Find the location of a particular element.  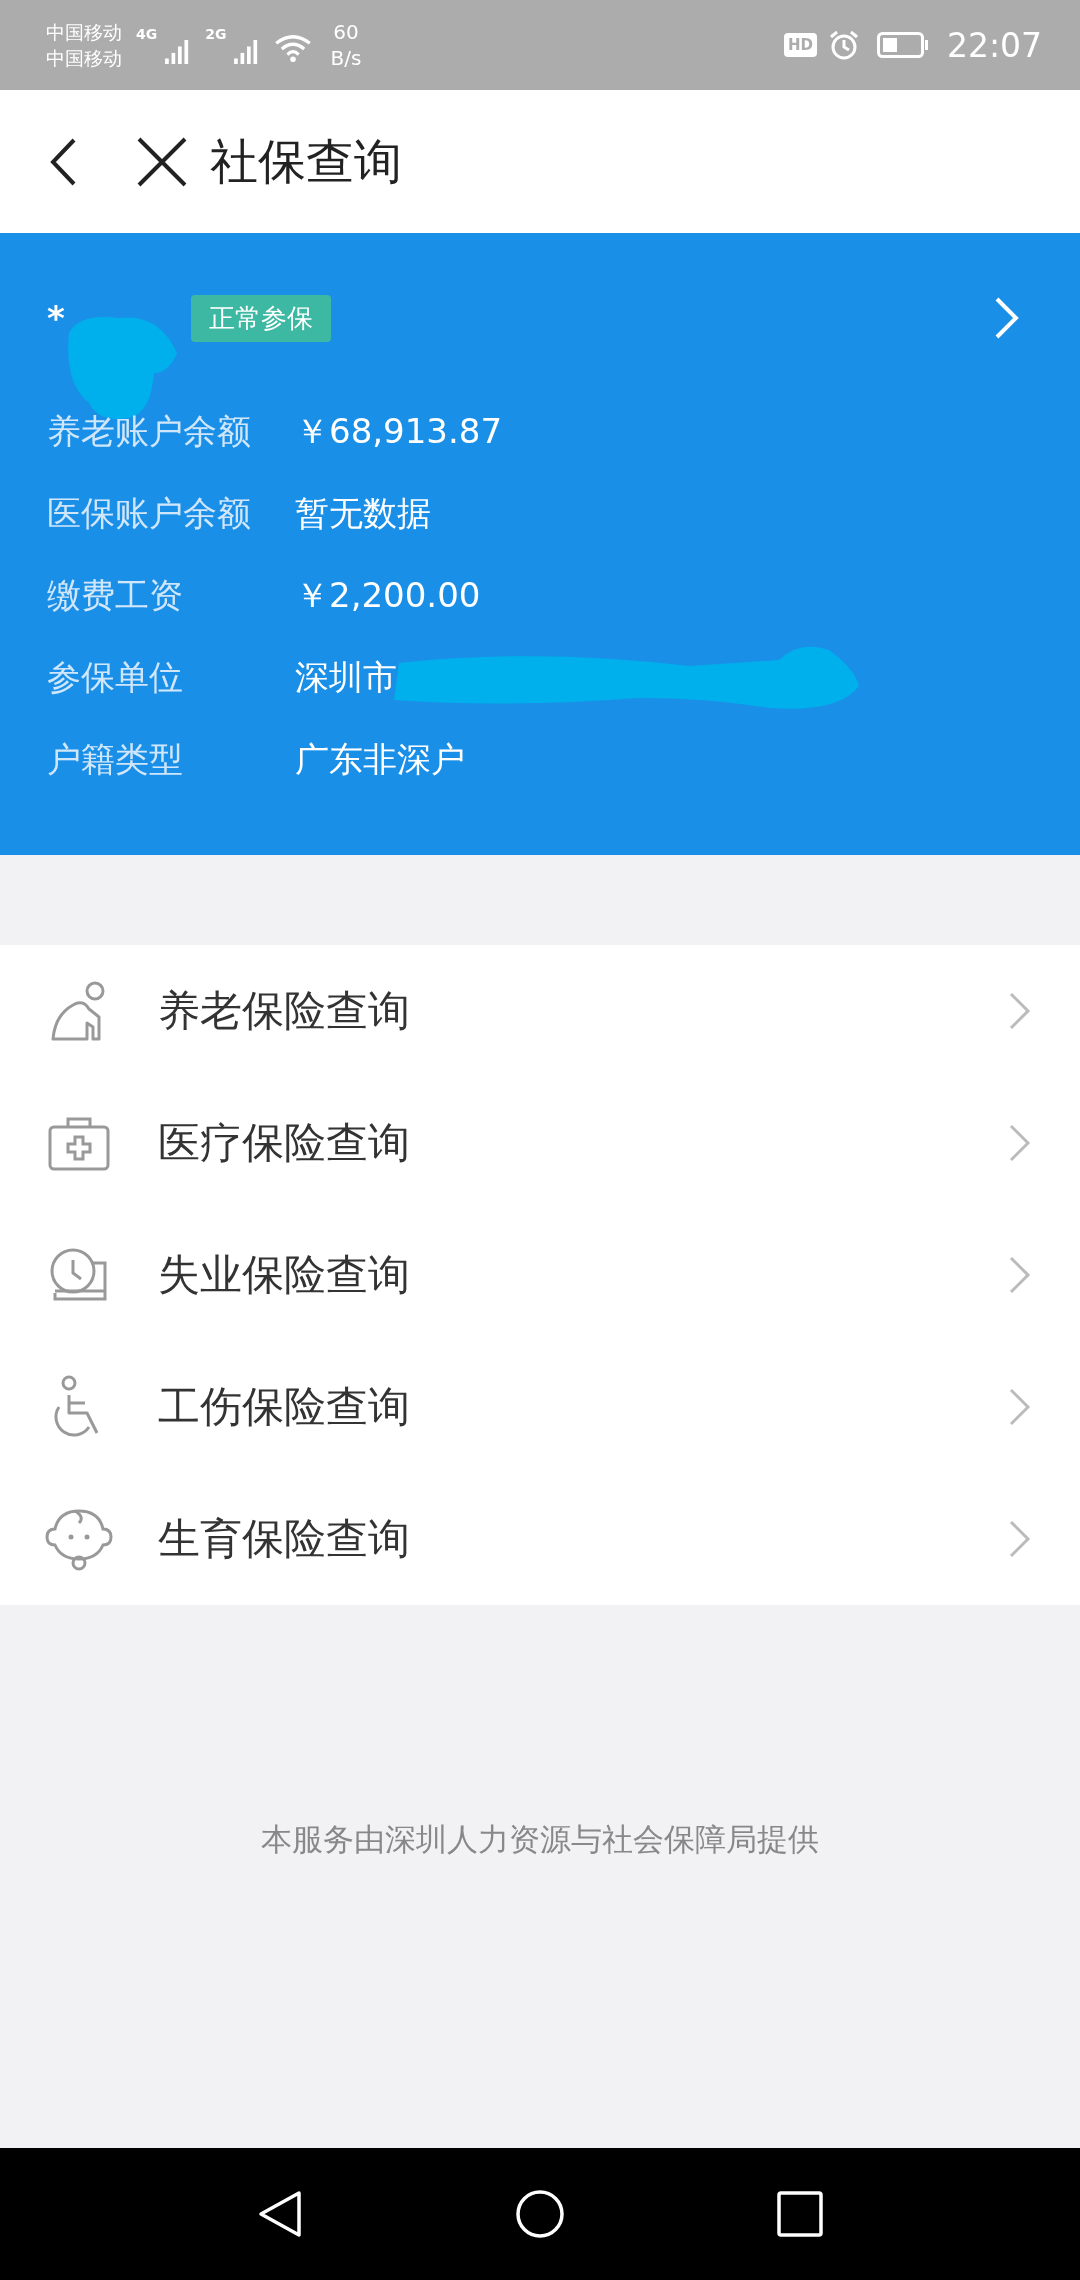

field-label: 户籍类型 is located at coordinates (115, 759).